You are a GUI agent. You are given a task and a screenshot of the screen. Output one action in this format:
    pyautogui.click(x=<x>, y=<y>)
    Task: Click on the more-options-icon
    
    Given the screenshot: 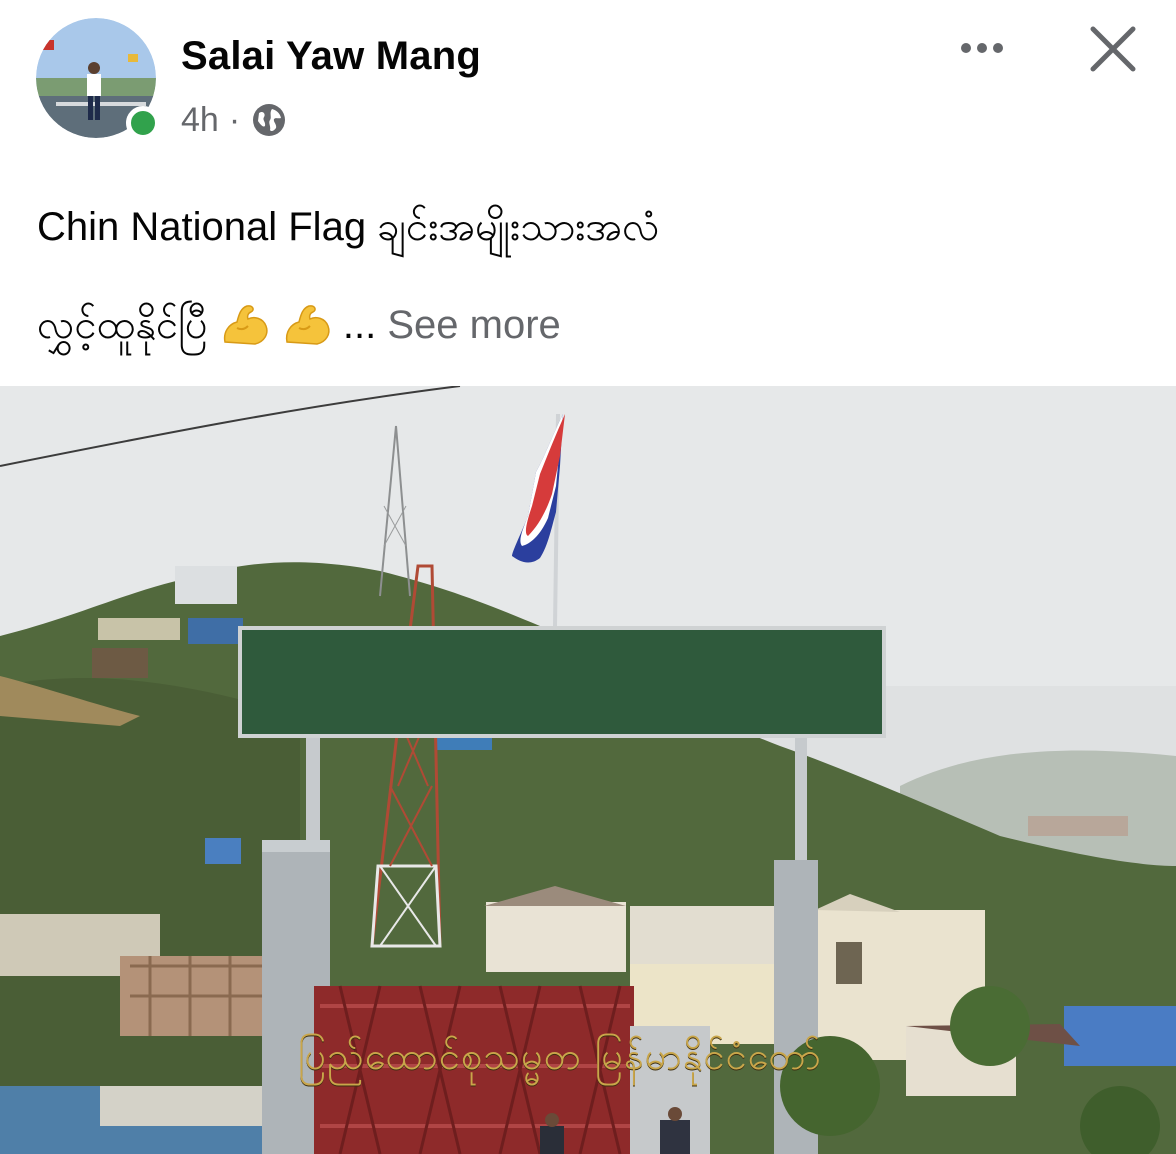 What is the action you would take?
    pyautogui.click(x=982, y=48)
    